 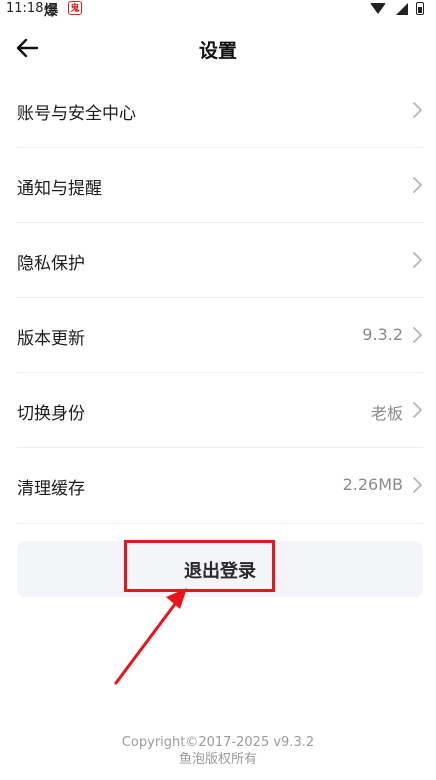 I want to click on status-bar: 11:18 爆 鬼, so click(x=218, y=10).